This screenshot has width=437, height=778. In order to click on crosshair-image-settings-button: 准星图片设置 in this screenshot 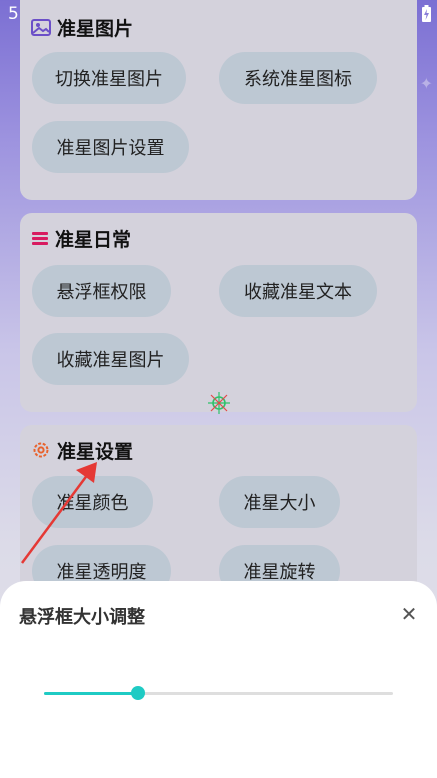, I will do `click(110, 147)`.